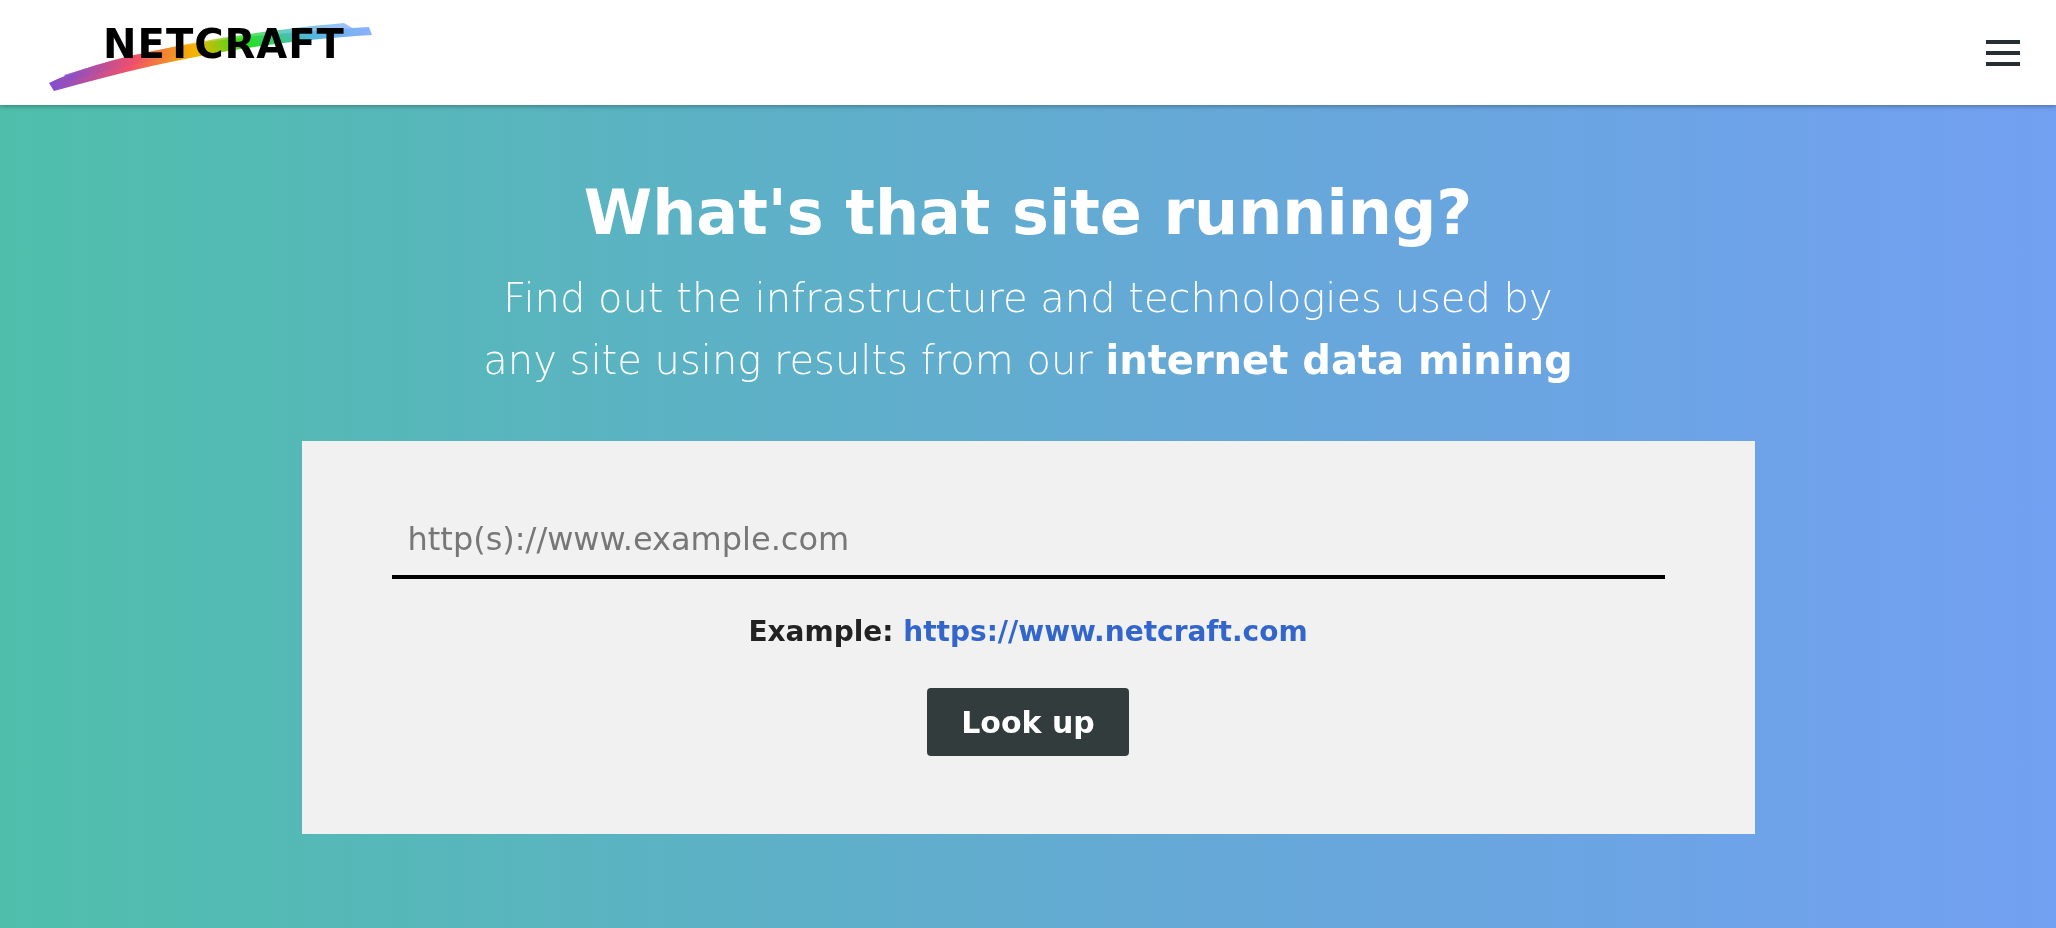 Image resolution: width=2056 pixels, height=928 pixels. Describe the element at coordinates (1105, 631) in the screenshot. I see `example-link: https://www.netcraft.com` at that location.